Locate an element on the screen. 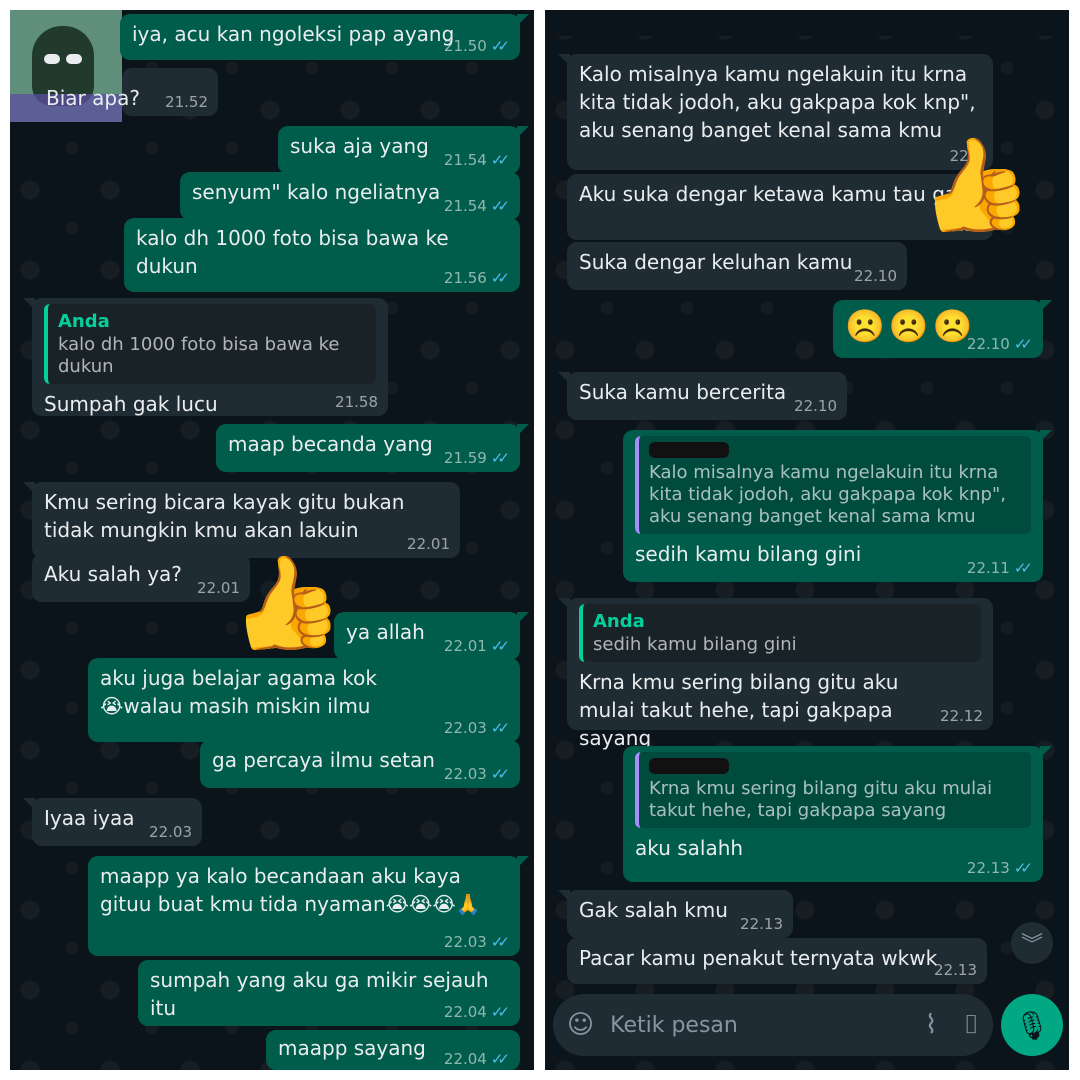  message-incoming: Aku salah ya? 22.01 is located at coordinates (141, 578).